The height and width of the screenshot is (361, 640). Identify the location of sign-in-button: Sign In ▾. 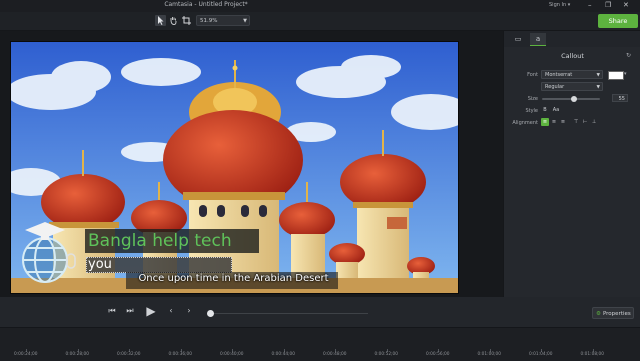
(559, 5).